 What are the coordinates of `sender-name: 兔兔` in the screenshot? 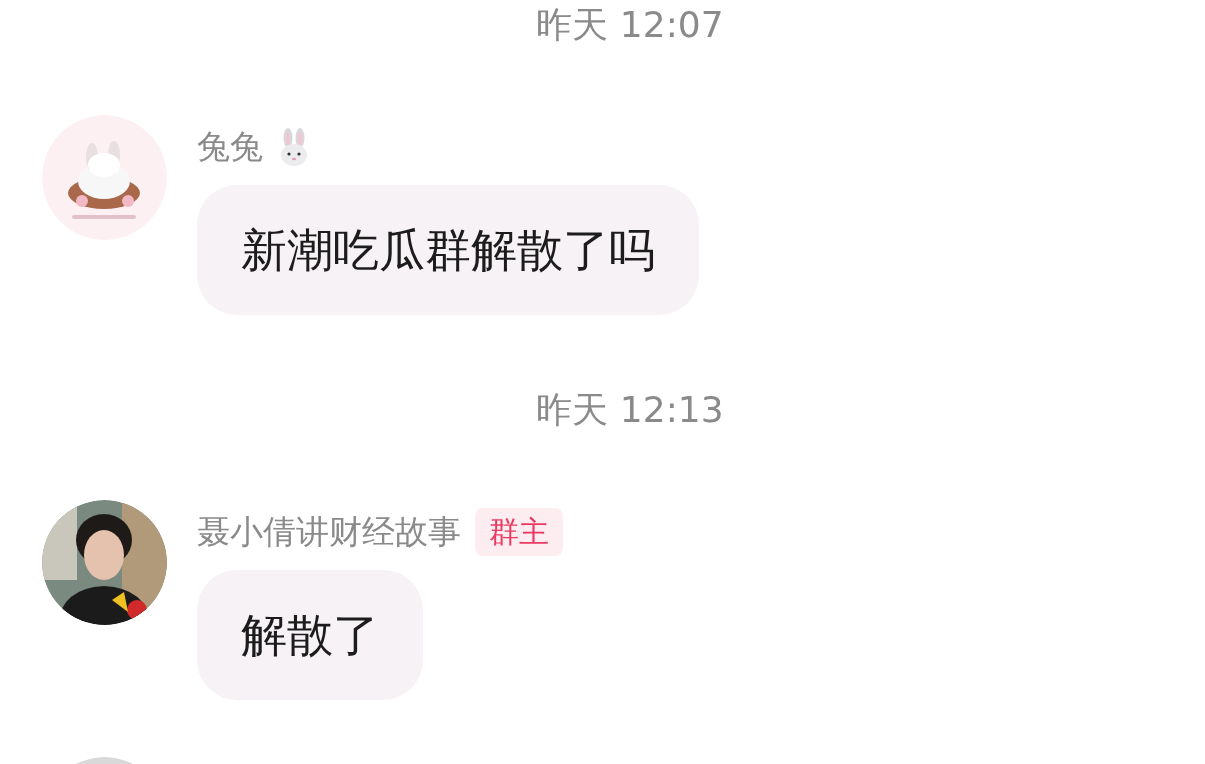 It's located at (230, 147).